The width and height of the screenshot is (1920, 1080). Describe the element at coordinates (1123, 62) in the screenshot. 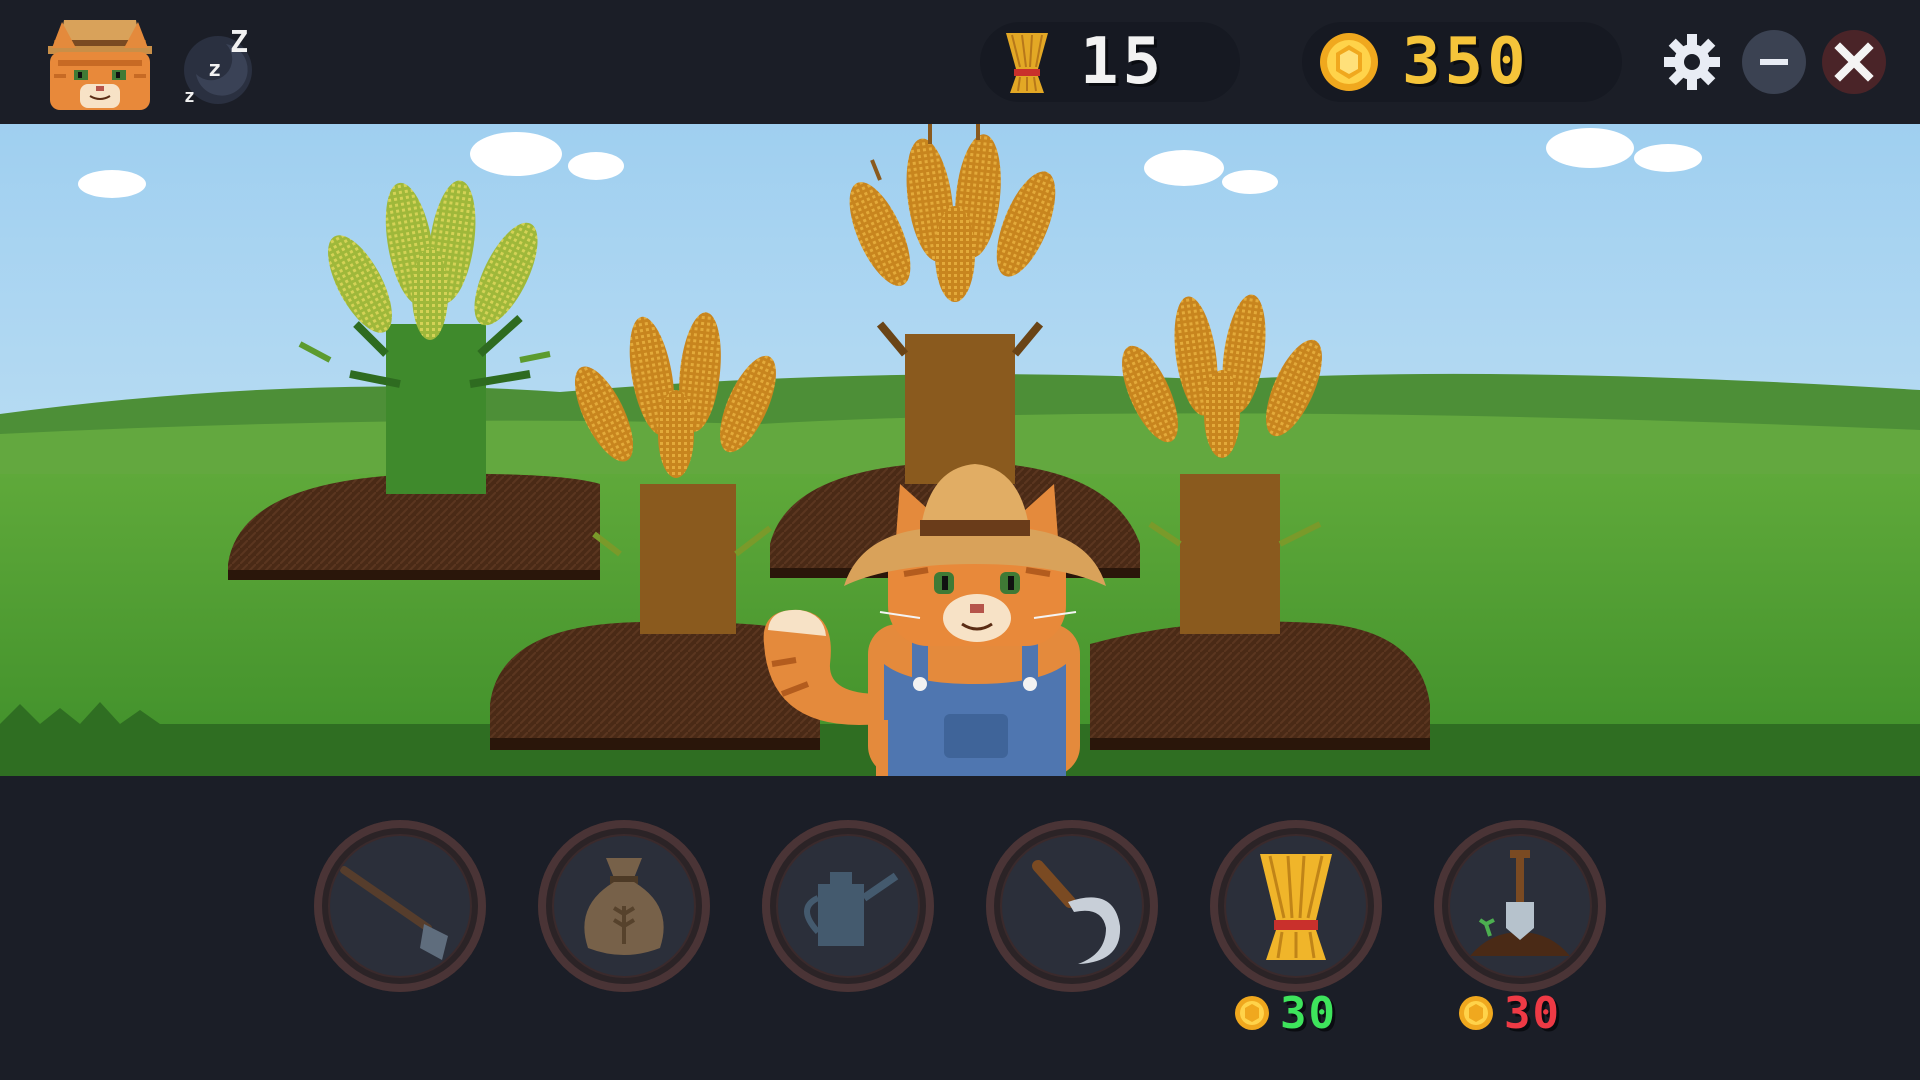

I see `wheat-count: 15` at that location.